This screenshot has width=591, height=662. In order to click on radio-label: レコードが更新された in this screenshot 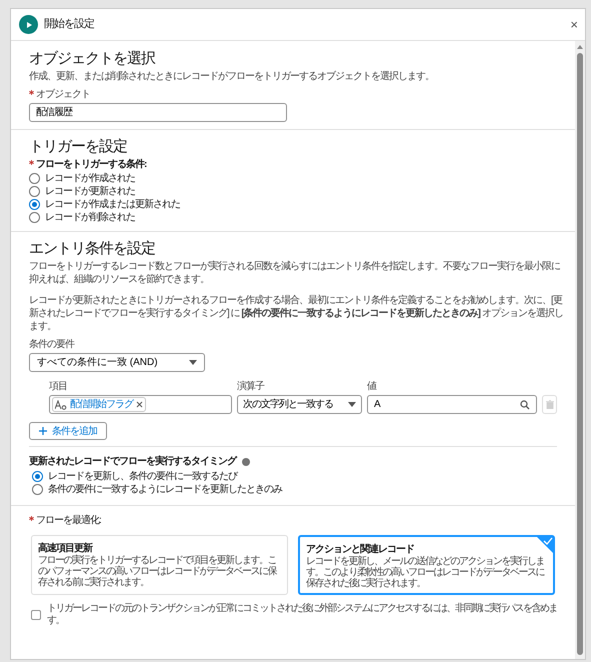, I will do `click(90, 191)`.